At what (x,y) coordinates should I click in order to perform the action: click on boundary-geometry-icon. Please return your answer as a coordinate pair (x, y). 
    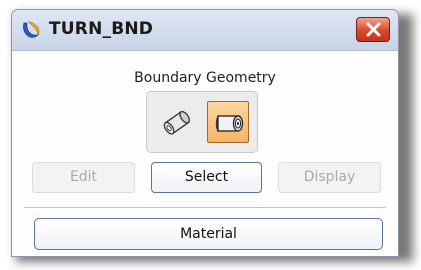
    Looking at the image, I should click on (229, 123).